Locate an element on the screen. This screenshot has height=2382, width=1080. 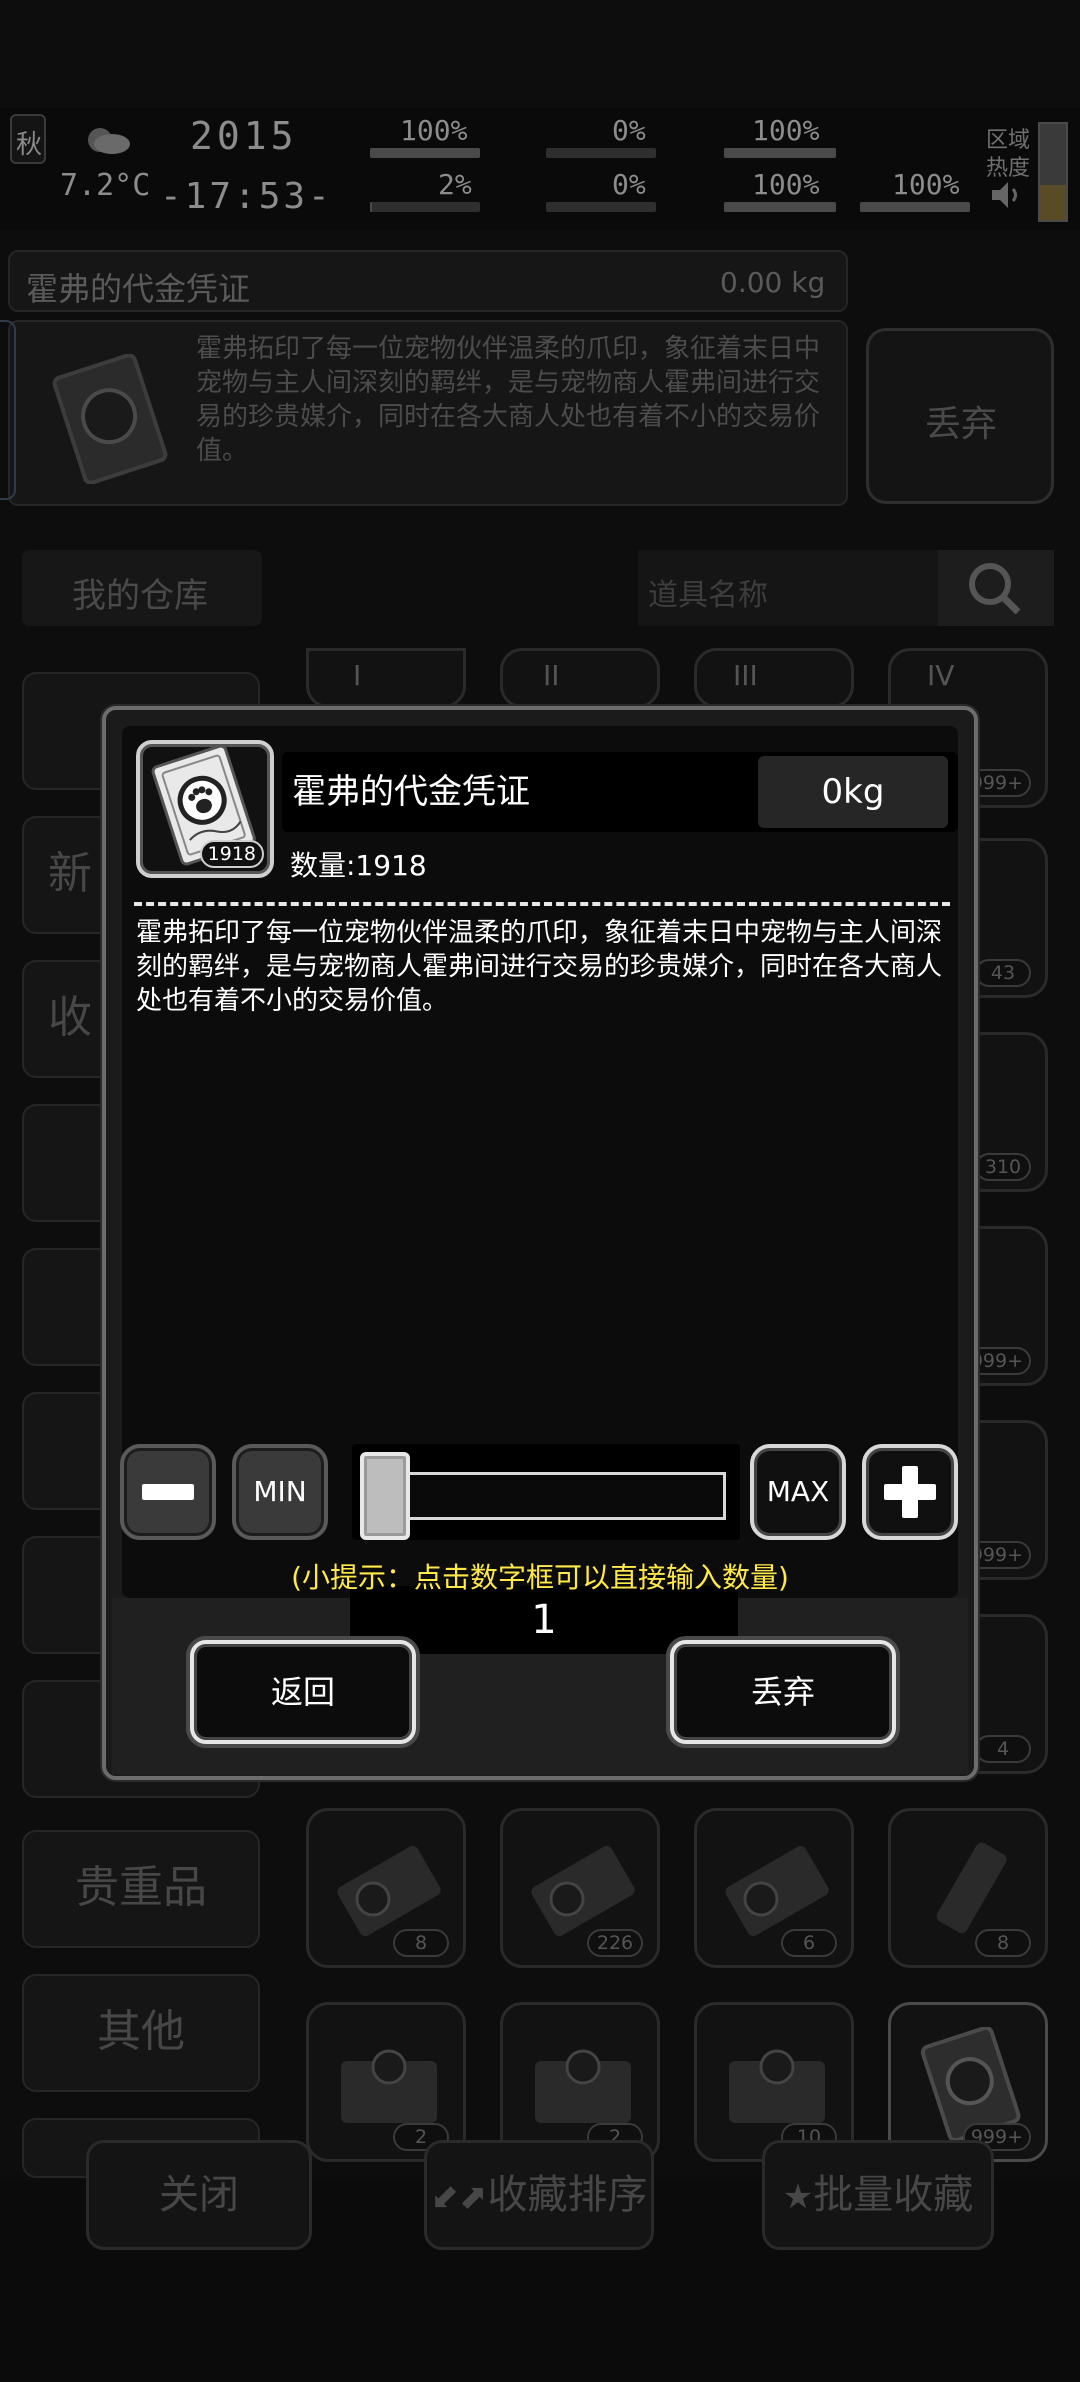
tier-3-label: III is located at coordinates (745, 675).